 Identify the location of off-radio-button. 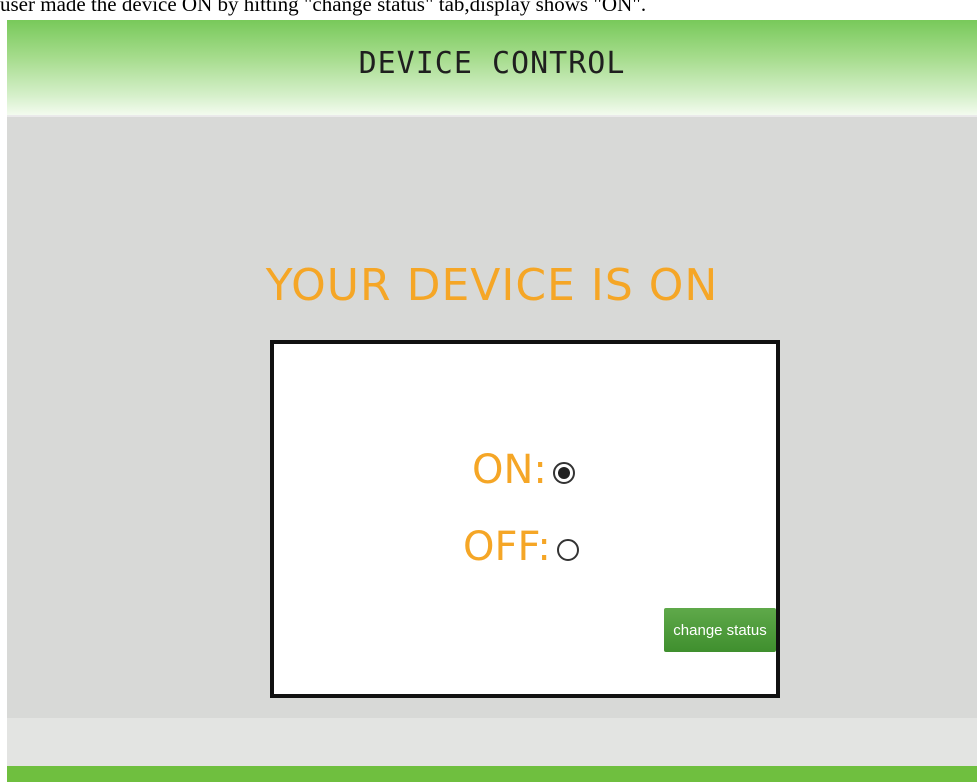
(567, 550).